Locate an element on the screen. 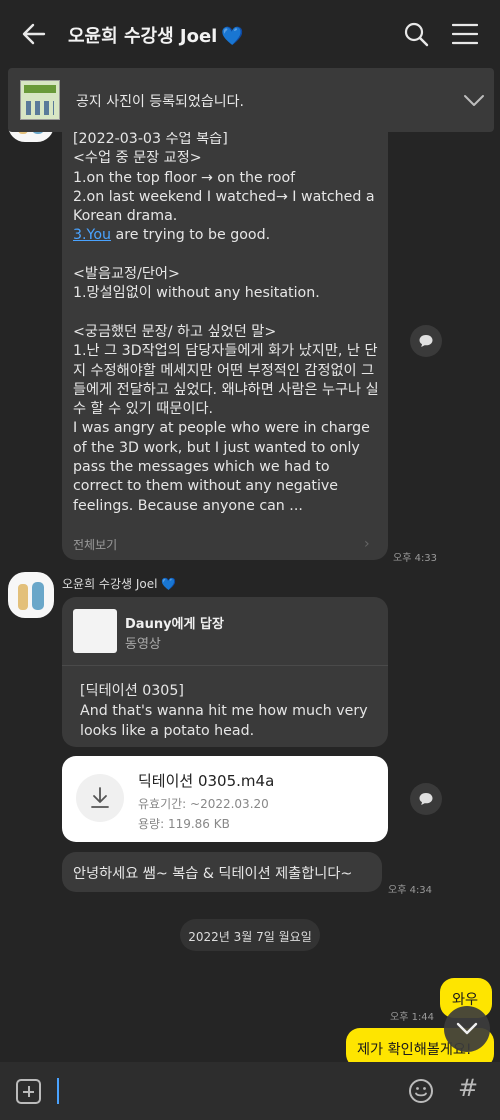 The image size is (500, 1120). heart-emoji: 💙 is located at coordinates (232, 36).